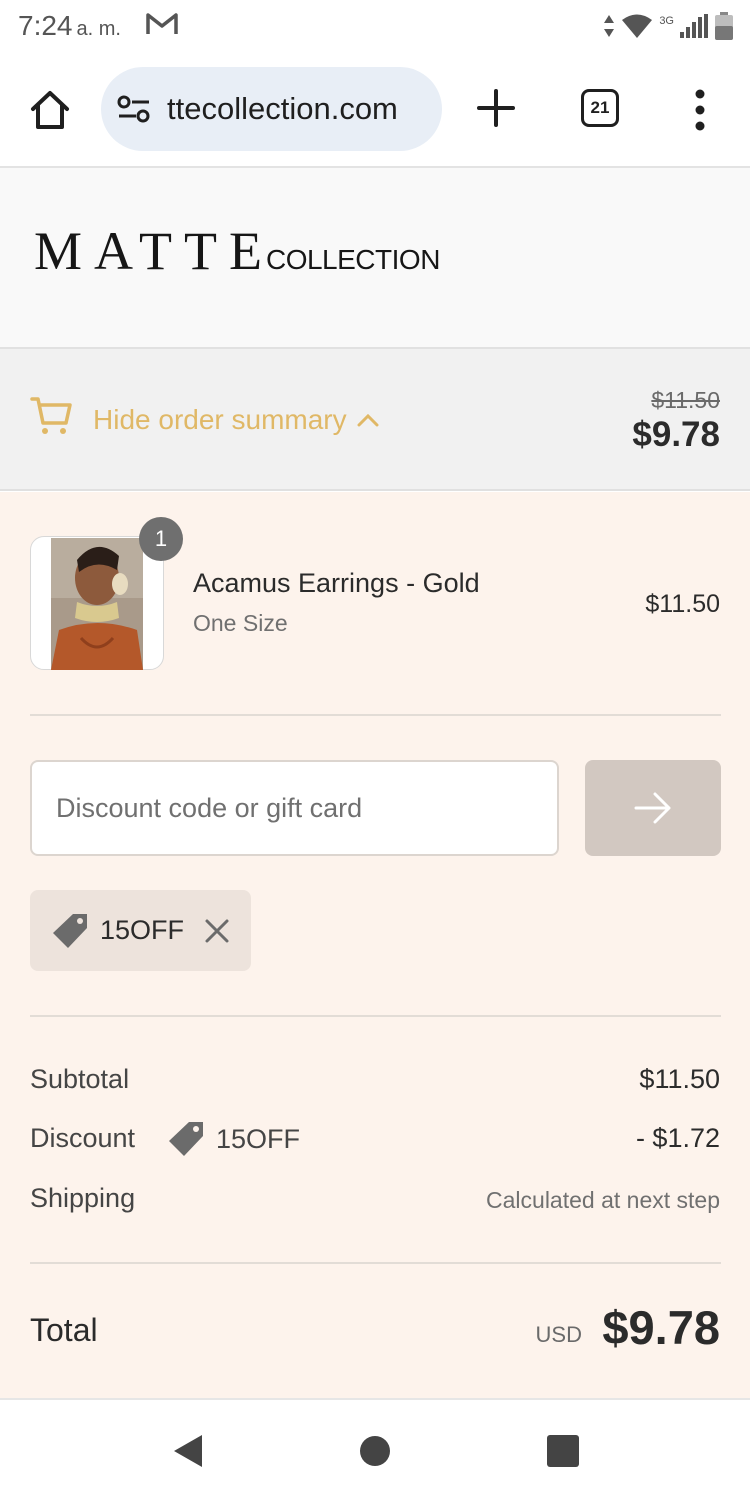 This screenshot has height=1500, width=750. What do you see at coordinates (83, 1138) in the screenshot?
I see `discount-label: Discount` at bounding box center [83, 1138].